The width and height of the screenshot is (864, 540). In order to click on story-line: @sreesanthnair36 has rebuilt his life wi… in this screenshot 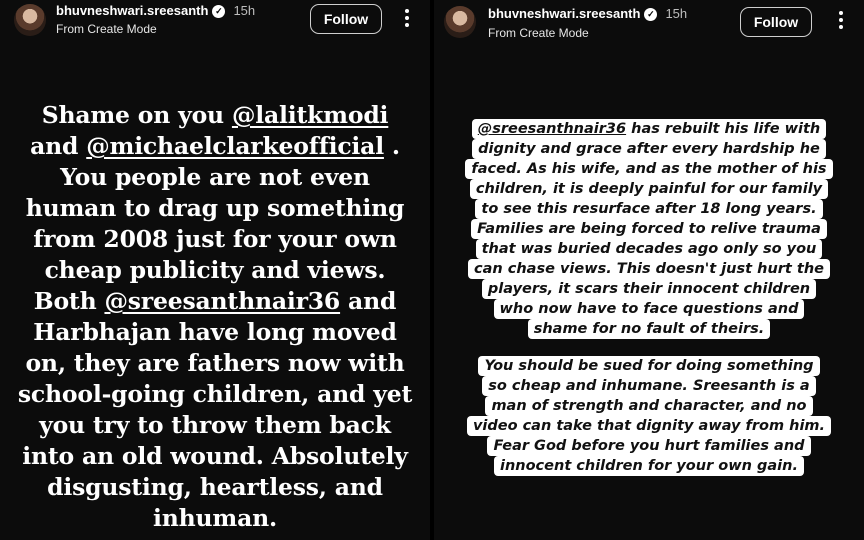, I will do `click(649, 129)`.